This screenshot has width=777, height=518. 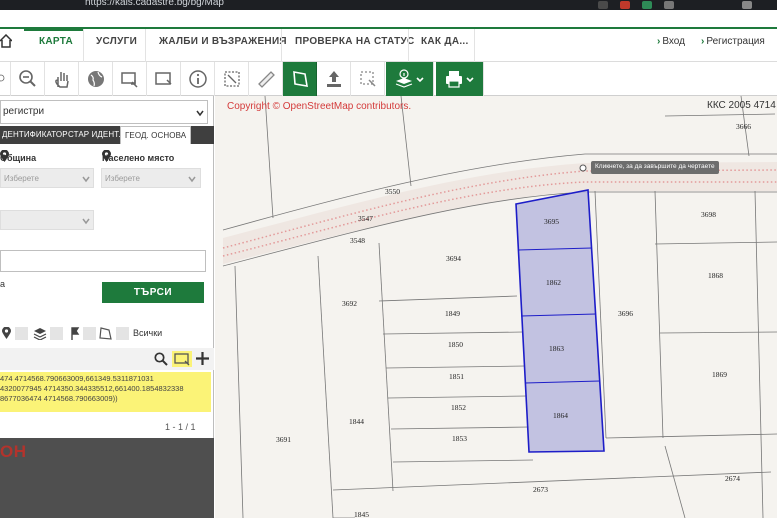 What do you see at coordinates (349, 303) in the screenshot?
I see `parcel-label: 3692` at bounding box center [349, 303].